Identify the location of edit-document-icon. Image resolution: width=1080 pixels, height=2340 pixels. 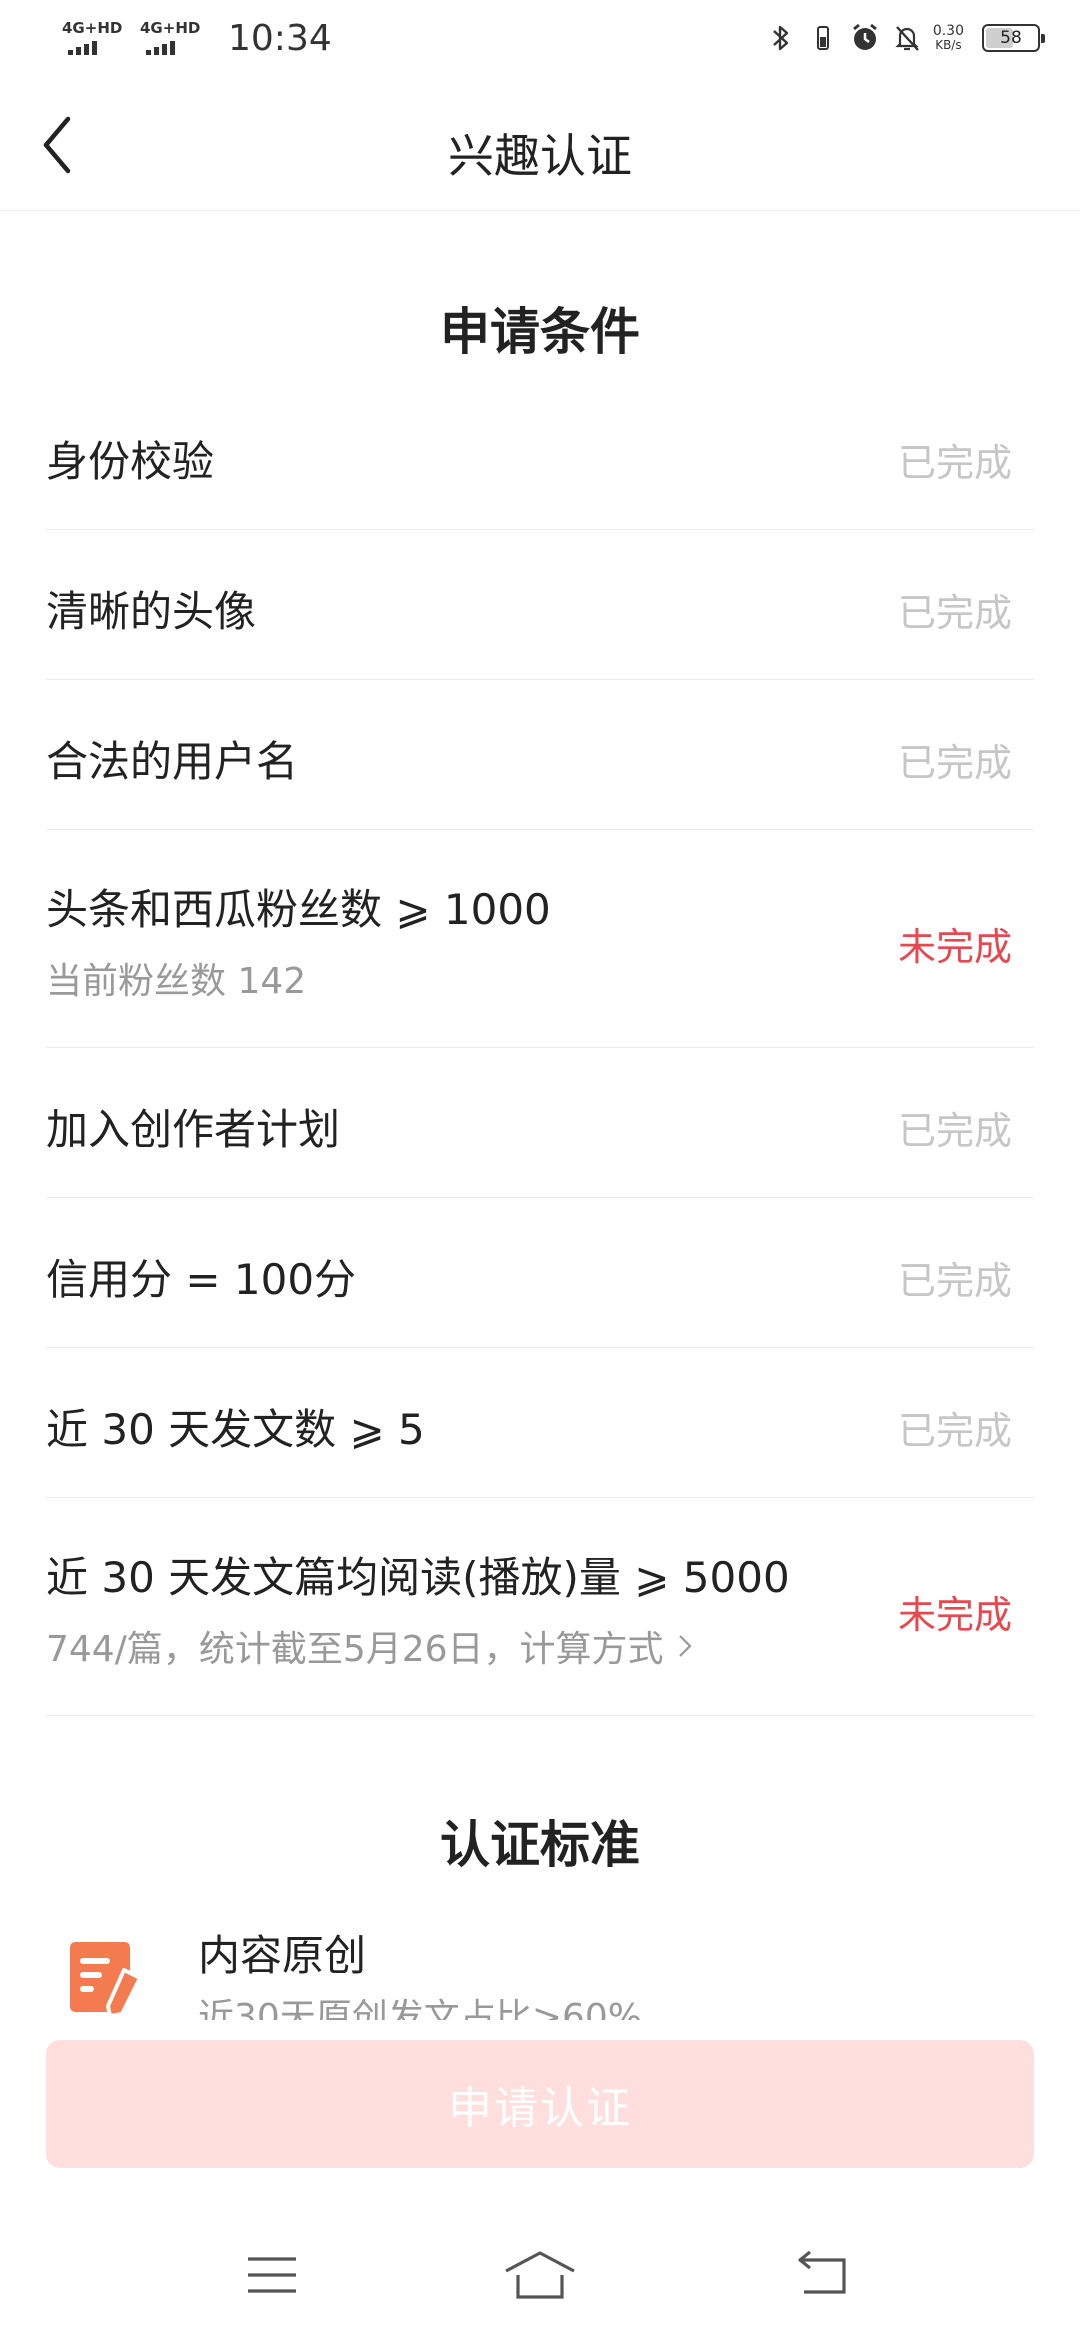
(106, 1980).